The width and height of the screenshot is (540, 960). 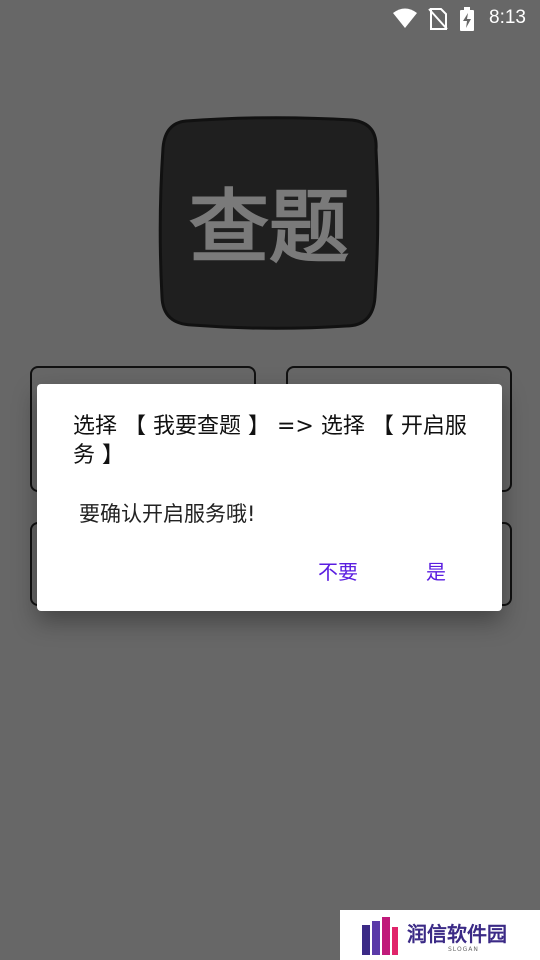 I want to click on dialog-message: 要确认开启服务哦!, so click(x=167, y=514).